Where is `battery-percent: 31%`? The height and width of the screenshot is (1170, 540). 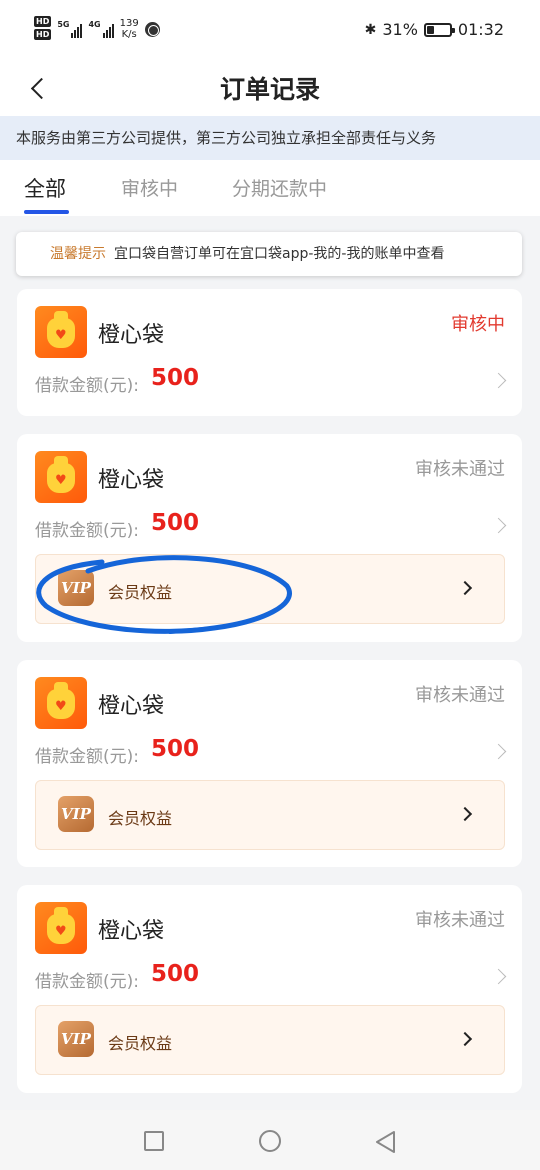
battery-percent: 31% is located at coordinates (400, 29).